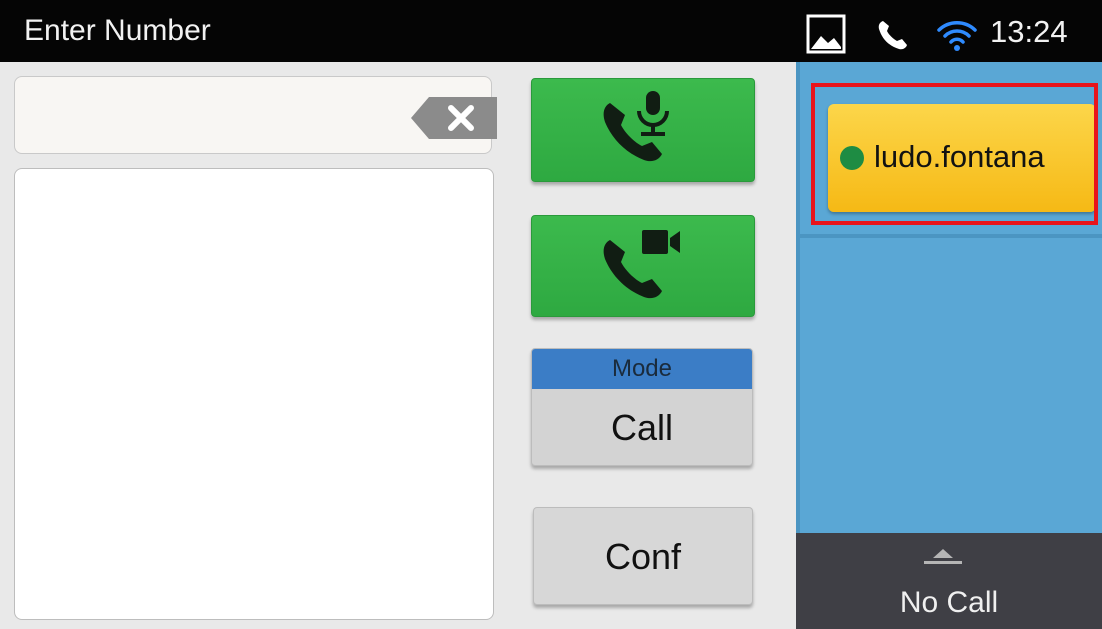  What do you see at coordinates (454, 118) in the screenshot?
I see `backspace-icon` at bounding box center [454, 118].